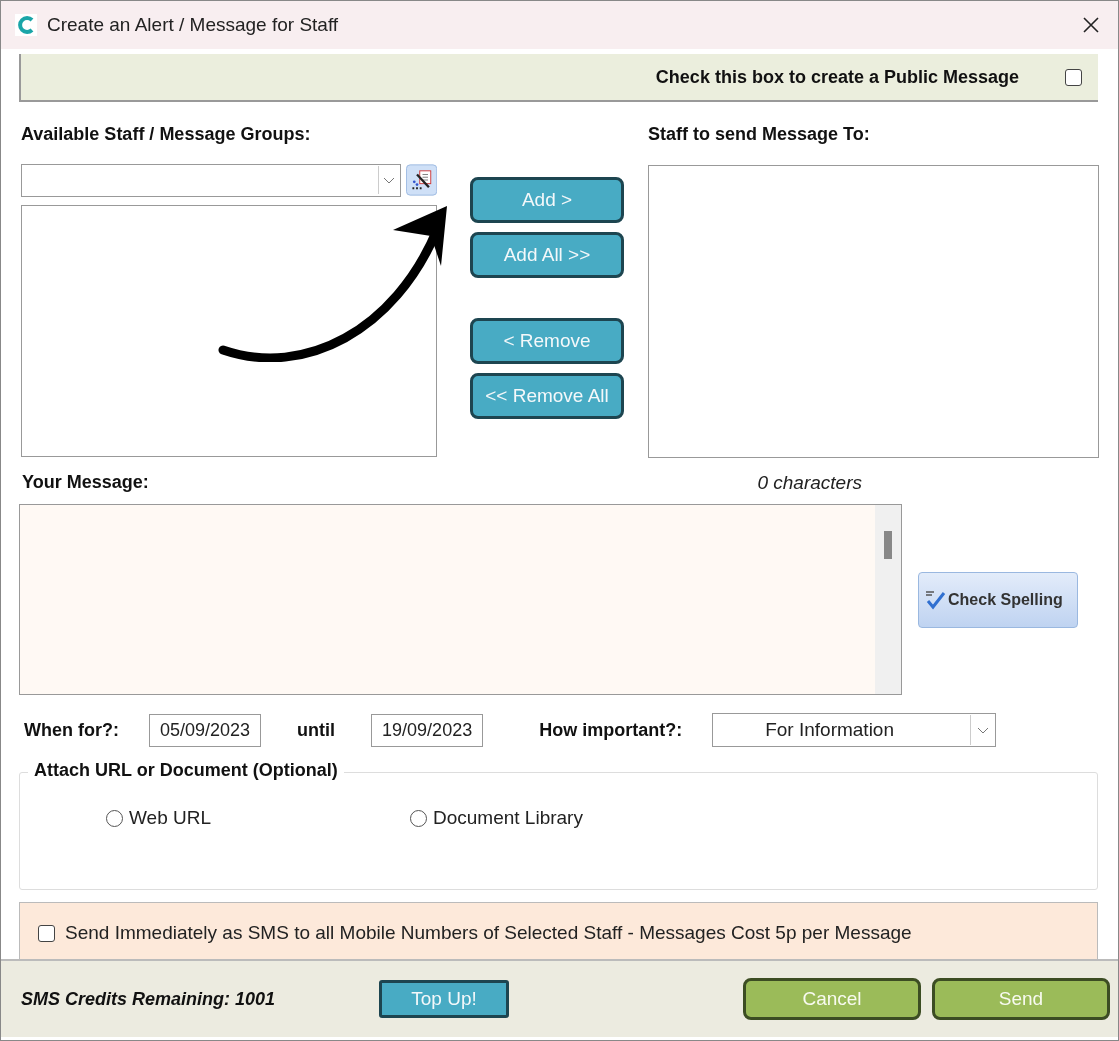  What do you see at coordinates (837, 77) in the screenshot?
I see `public-message-label: Check this box to create a Public Message` at bounding box center [837, 77].